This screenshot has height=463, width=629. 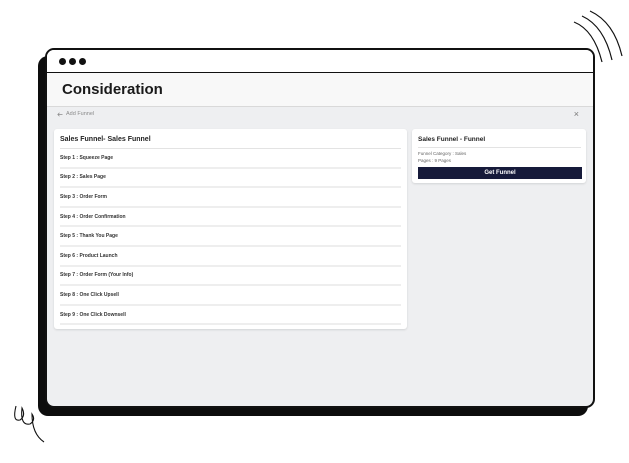 What do you see at coordinates (320, 61) in the screenshot?
I see `window-titlebar` at bounding box center [320, 61].